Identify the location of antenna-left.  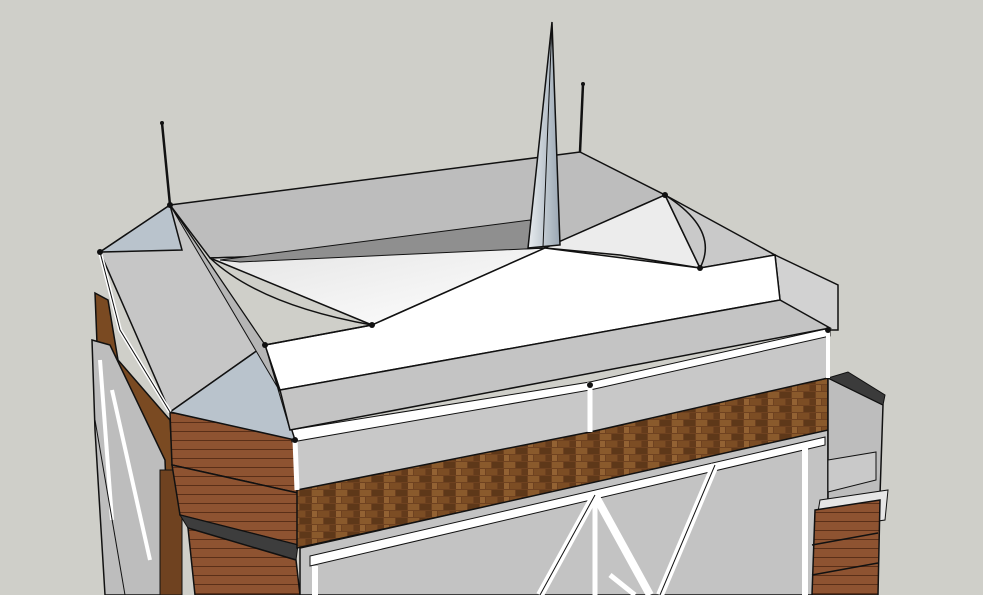
(166, 163).